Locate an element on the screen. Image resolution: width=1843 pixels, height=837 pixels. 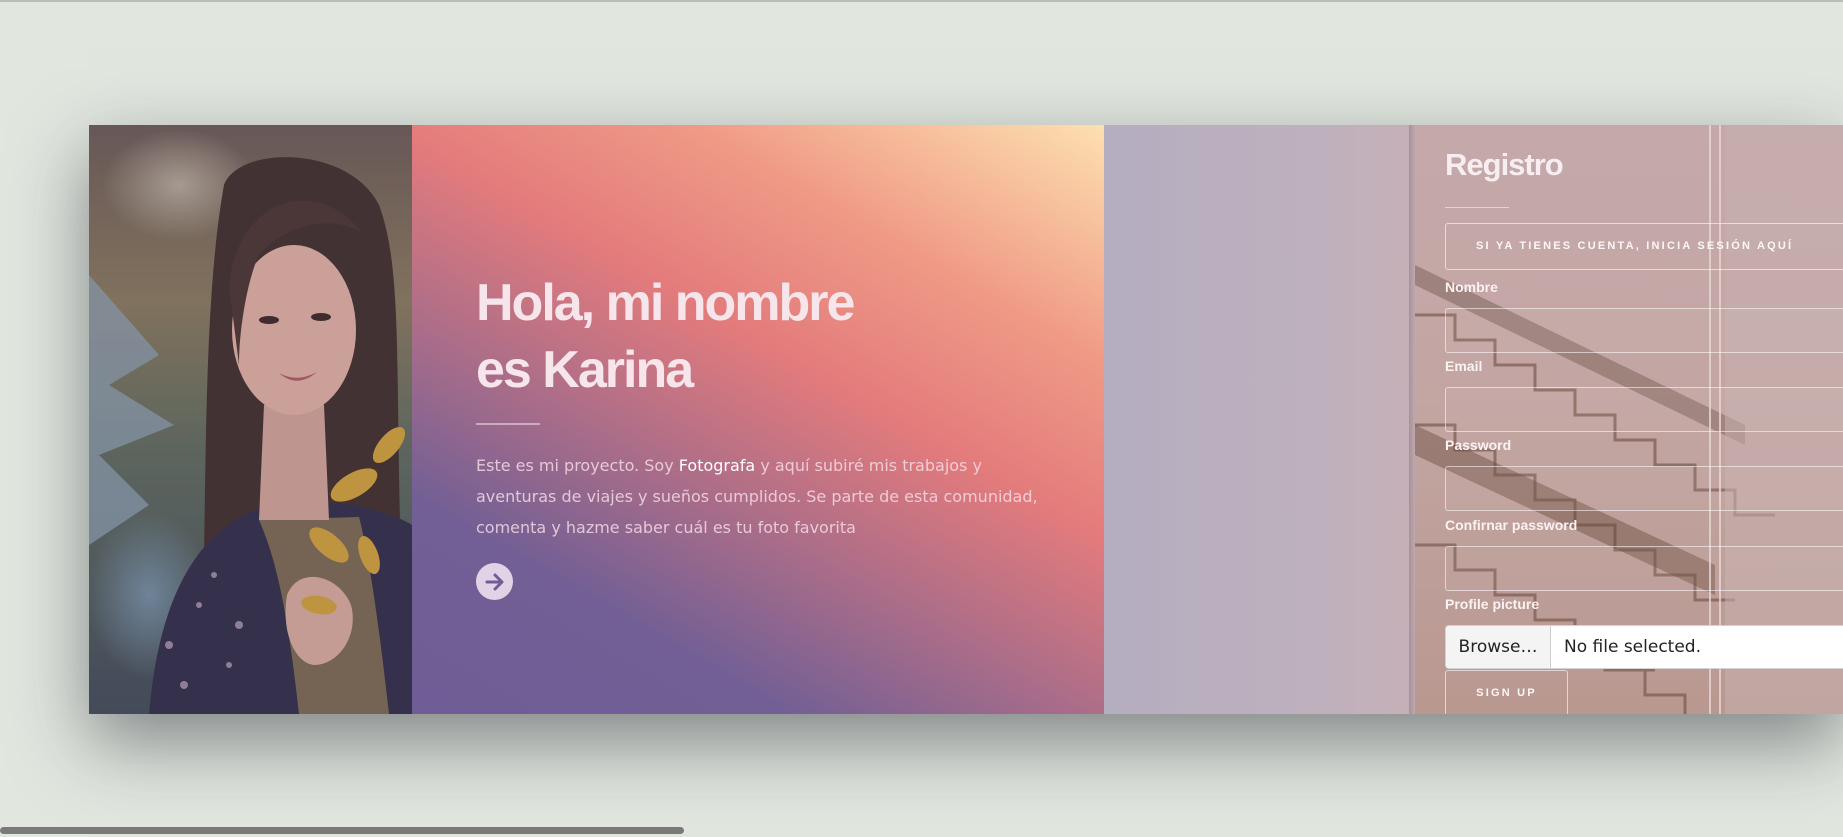
form-divider is located at coordinates (1477, 207).